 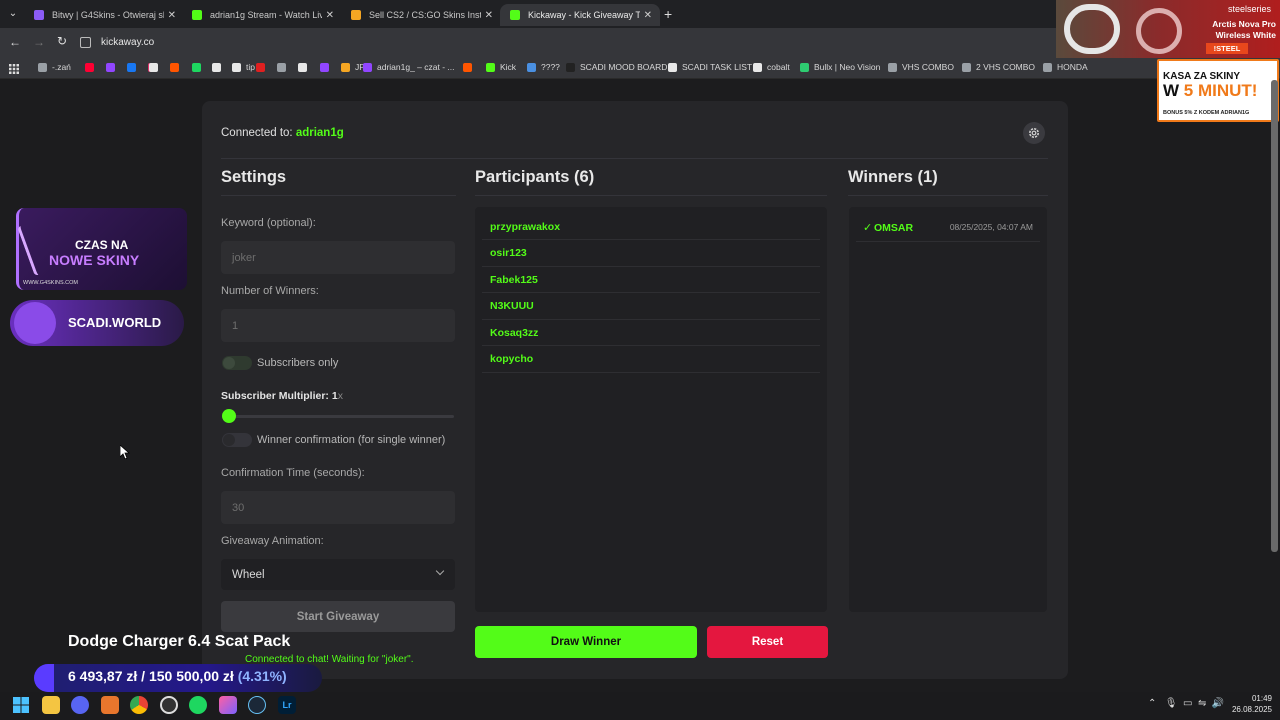 What do you see at coordinates (257, 705) in the screenshot?
I see `steam-icon` at bounding box center [257, 705].